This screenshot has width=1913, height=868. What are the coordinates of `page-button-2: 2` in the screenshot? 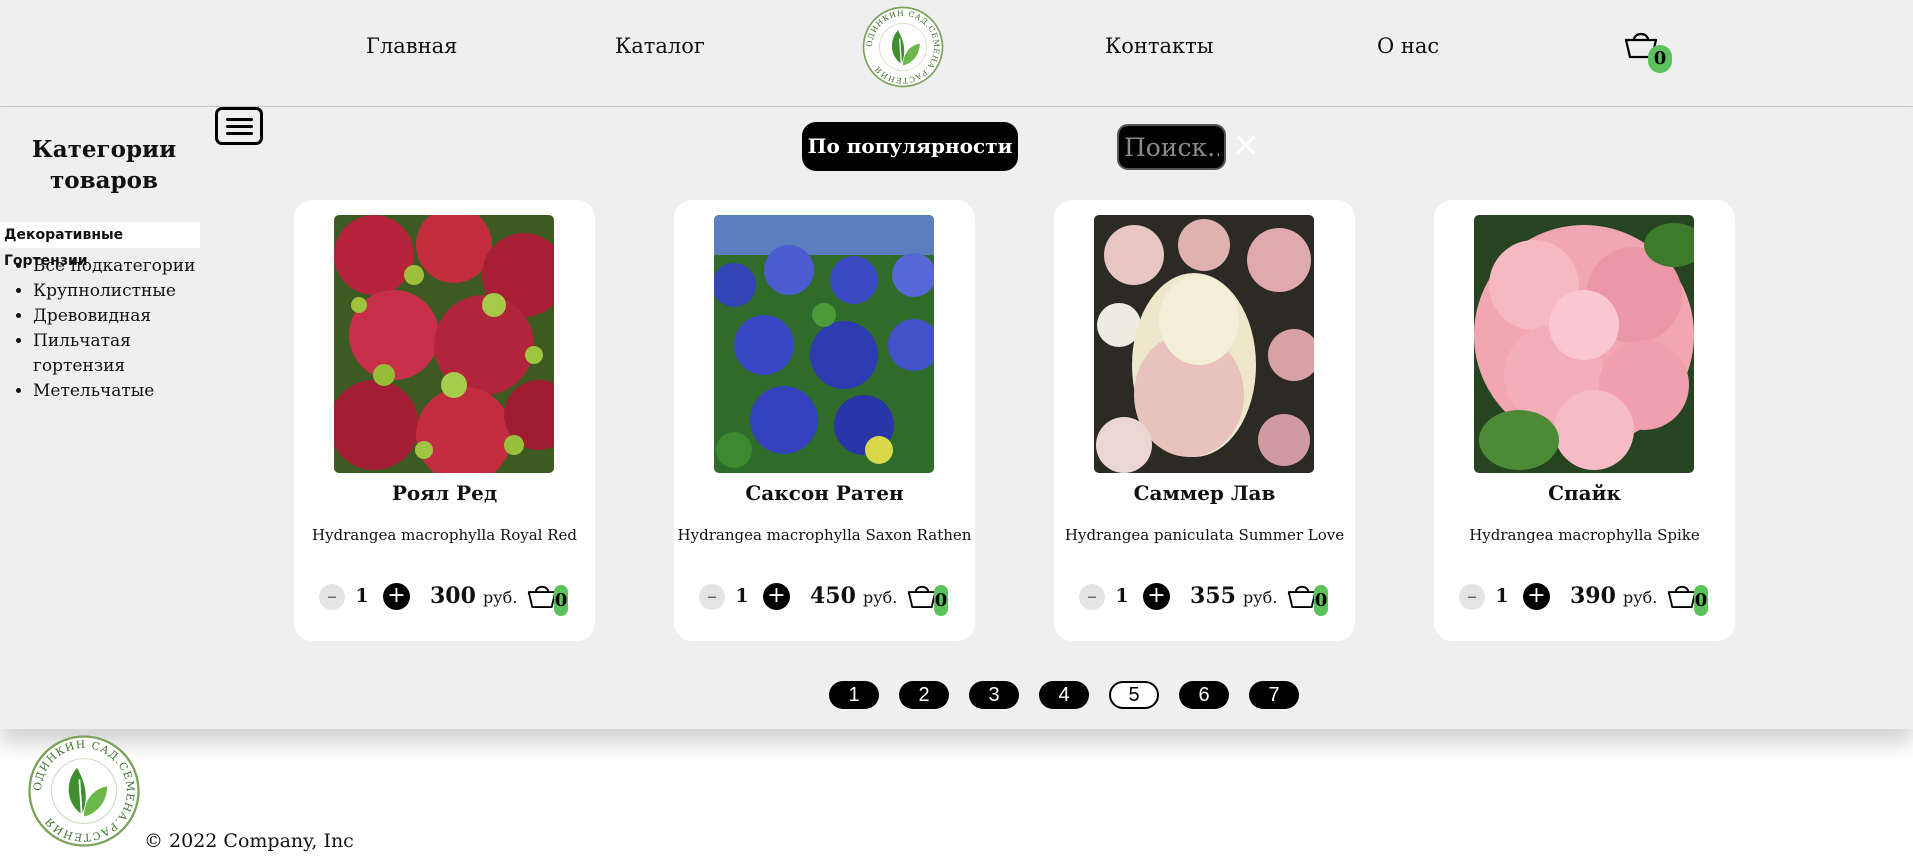 It's located at (924, 695).